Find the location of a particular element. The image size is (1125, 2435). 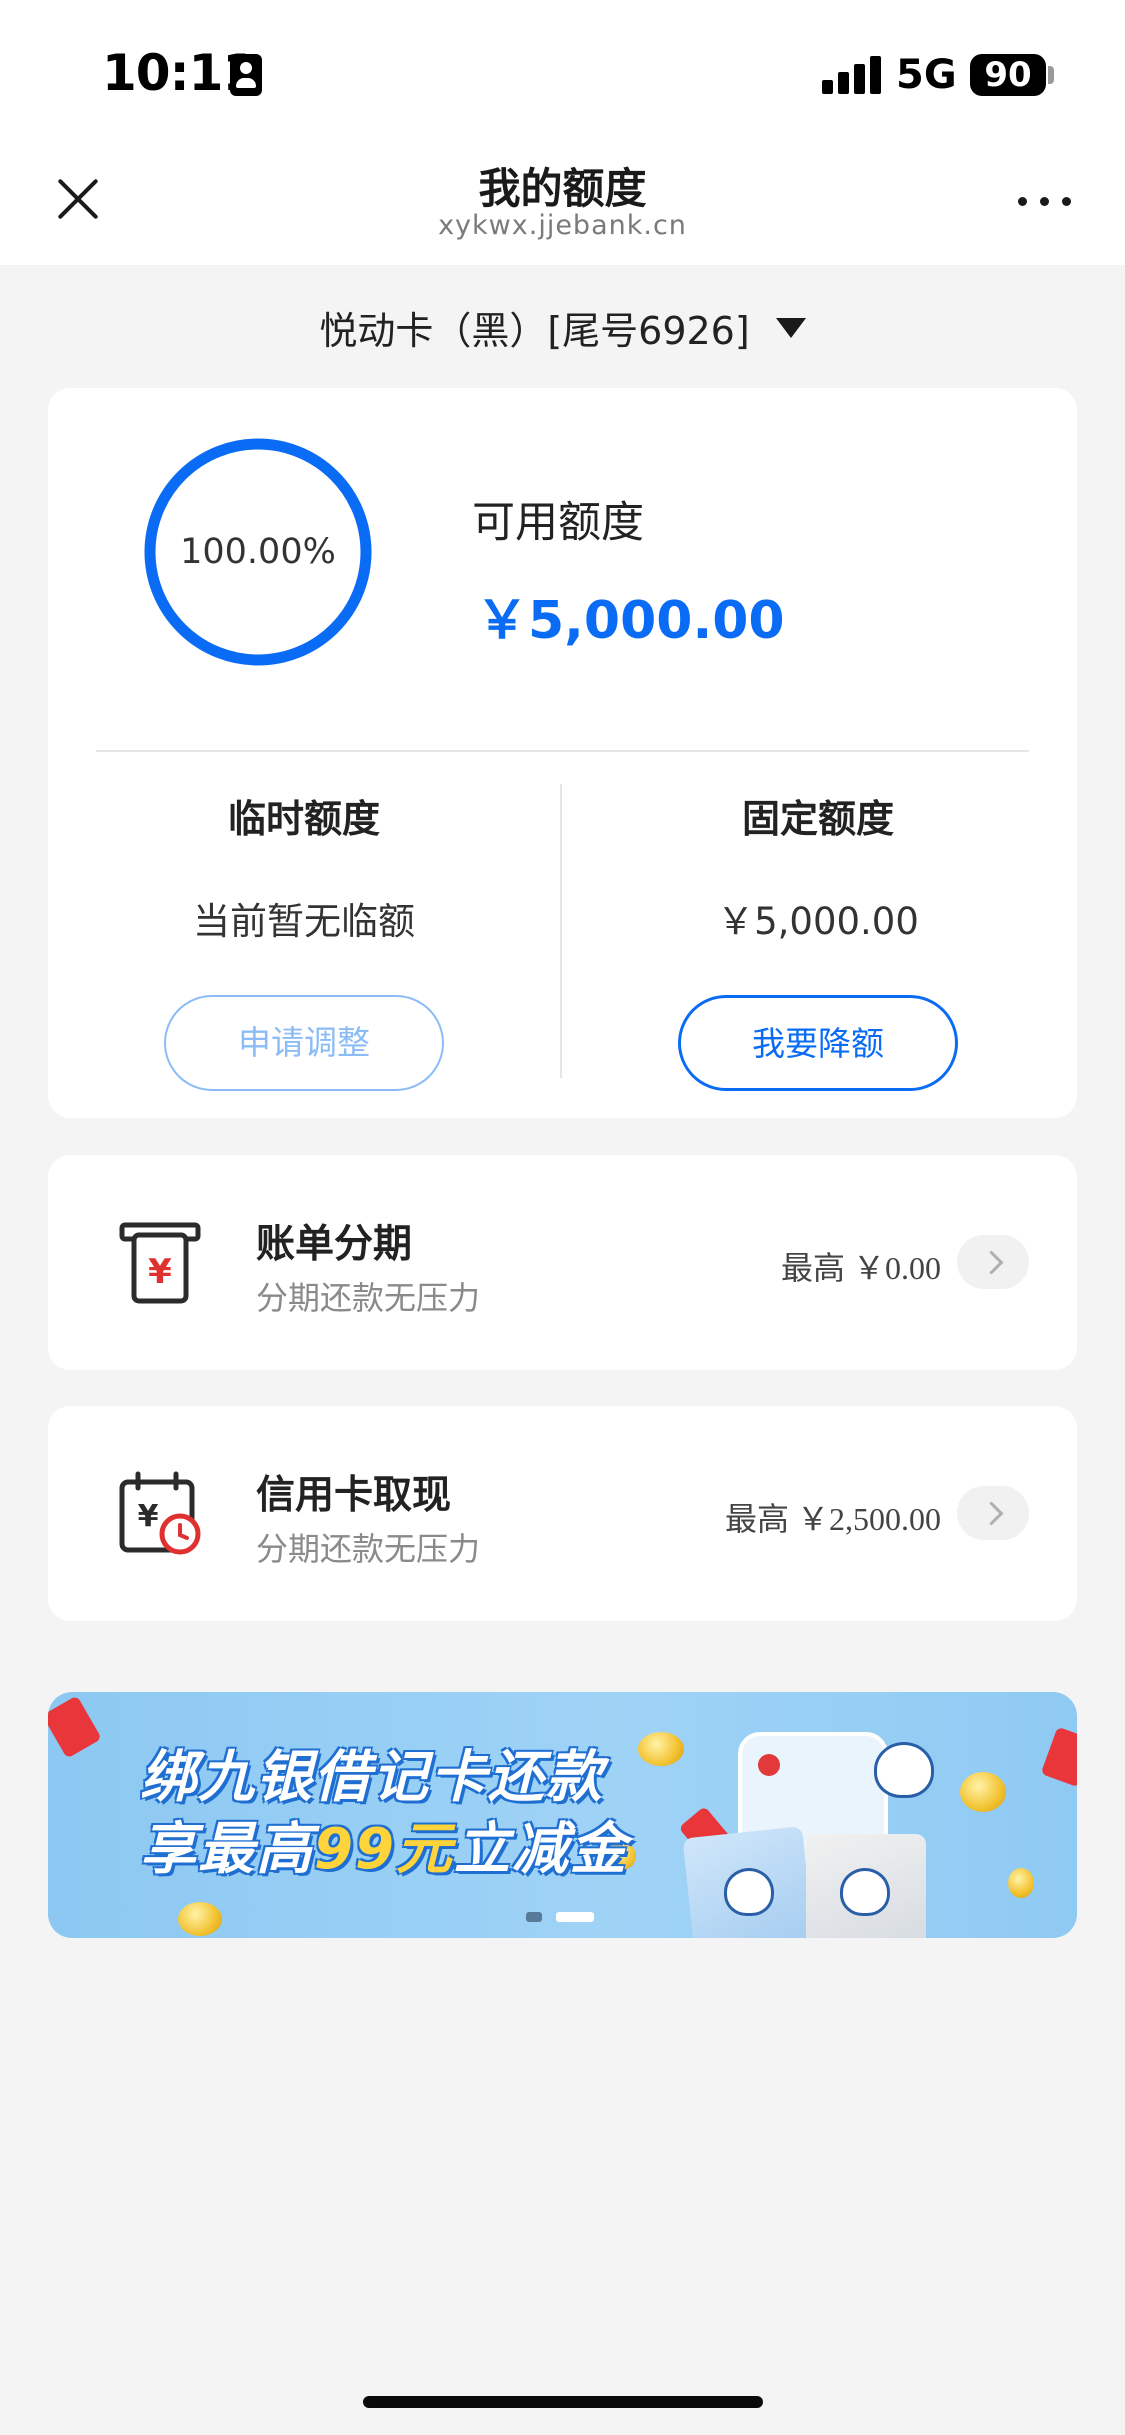

reduce-limit-button: 我要降额 is located at coordinates (818, 1043).